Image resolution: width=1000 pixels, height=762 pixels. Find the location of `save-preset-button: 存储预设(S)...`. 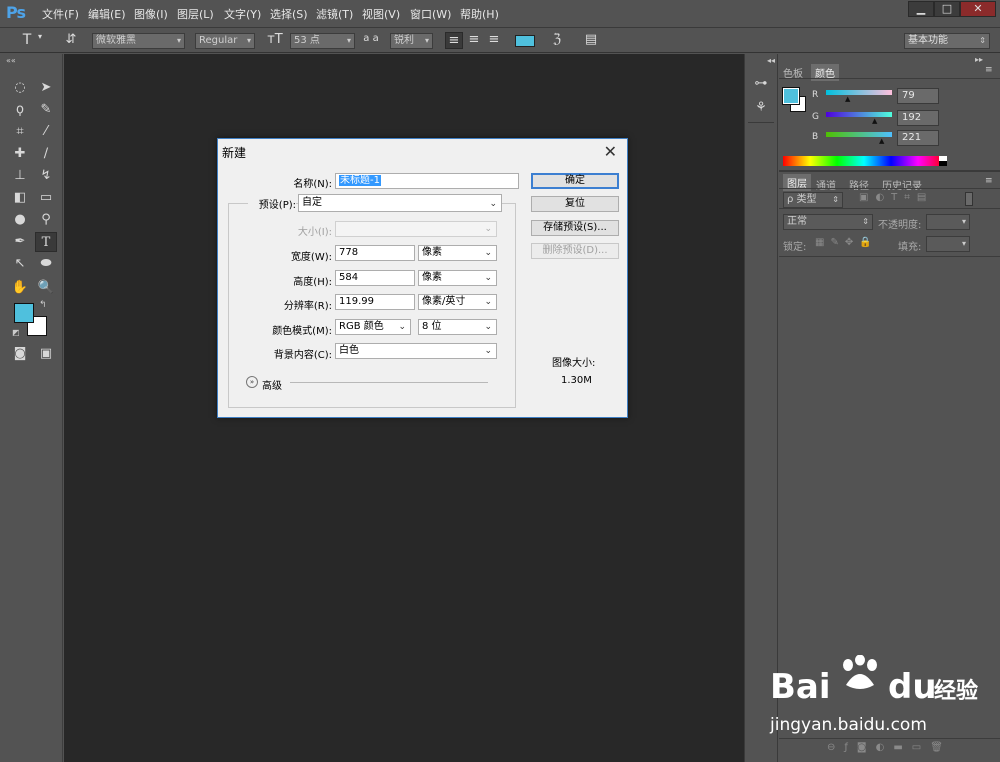

save-preset-button: 存储预设(S)... is located at coordinates (575, 228).